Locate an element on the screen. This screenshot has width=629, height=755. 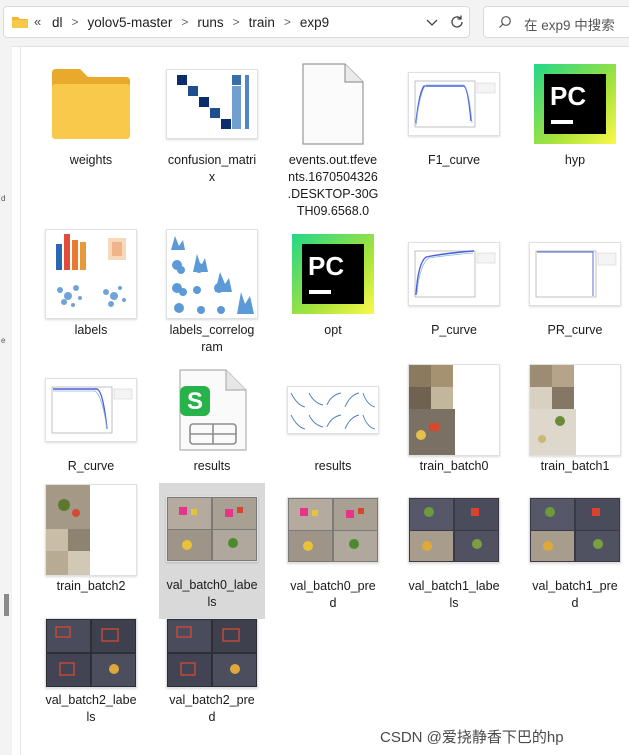
train-batch0-thumbnail is located at coordinates (454, 410).